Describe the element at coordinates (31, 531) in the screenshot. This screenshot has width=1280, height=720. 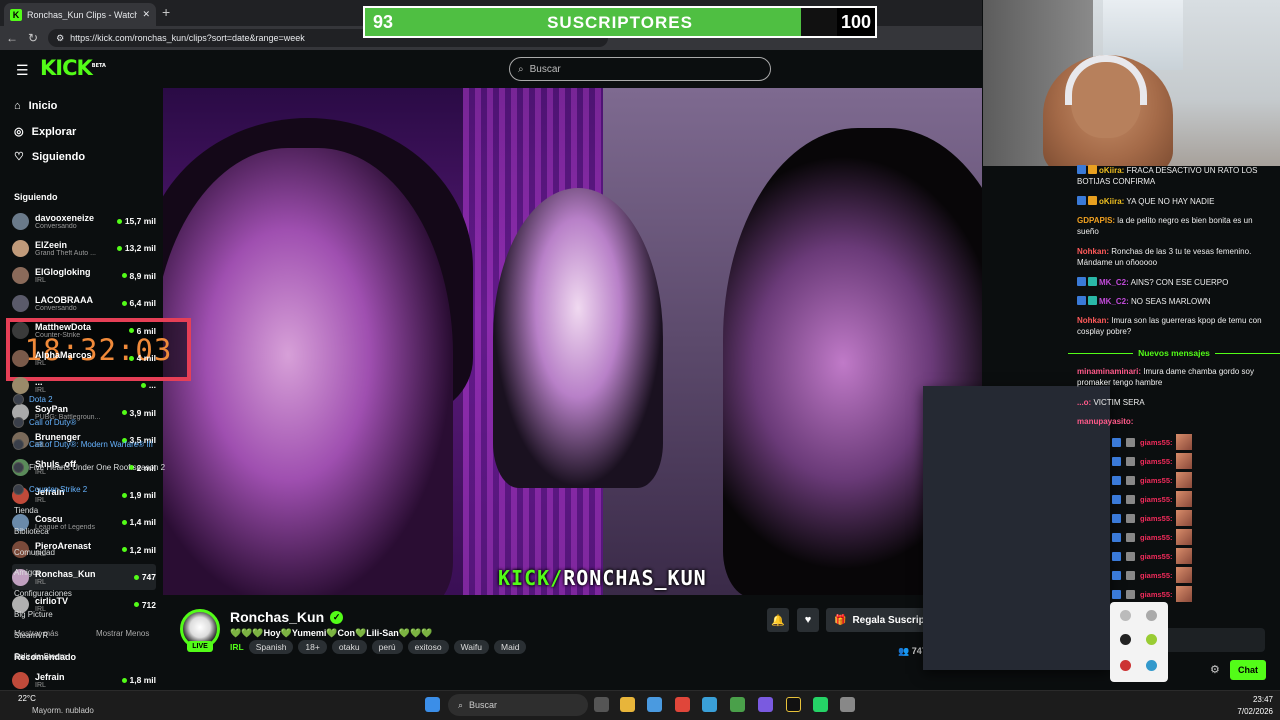
I see `steam-menu-item: Biblioteca` at that location.